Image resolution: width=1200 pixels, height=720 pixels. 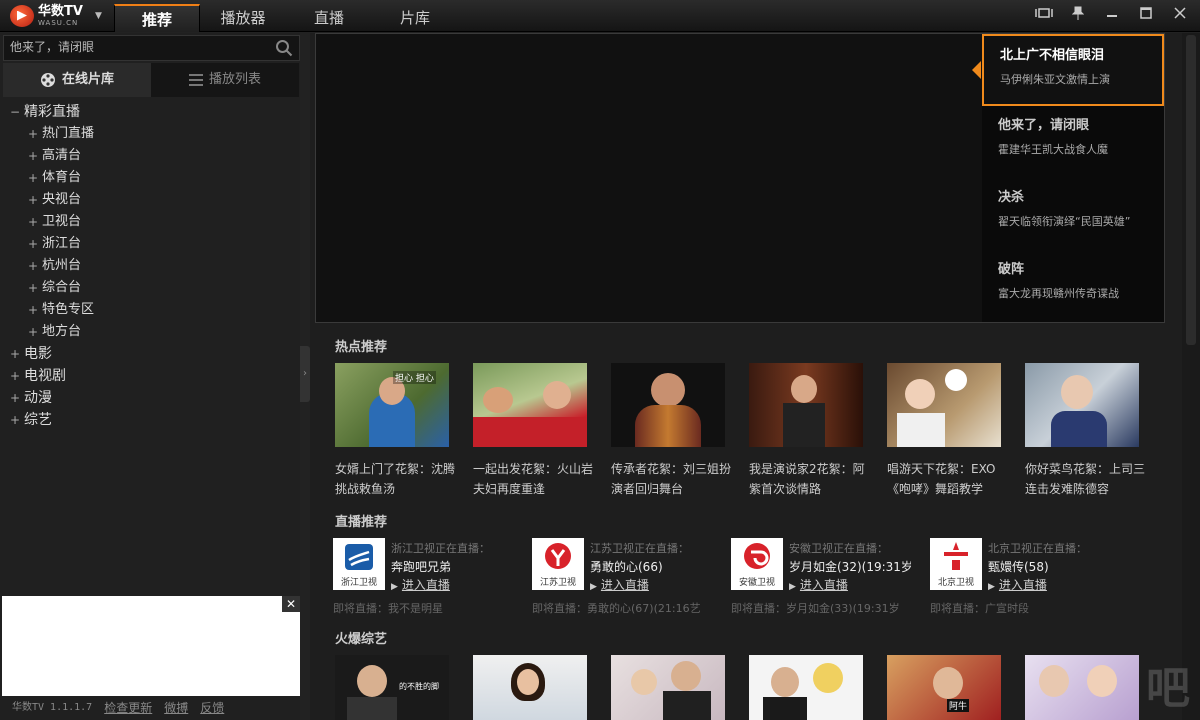 I want to click on video-card: 一起出发花絮：火山岩夫妇再度重逢, so click(x=533, y=431).